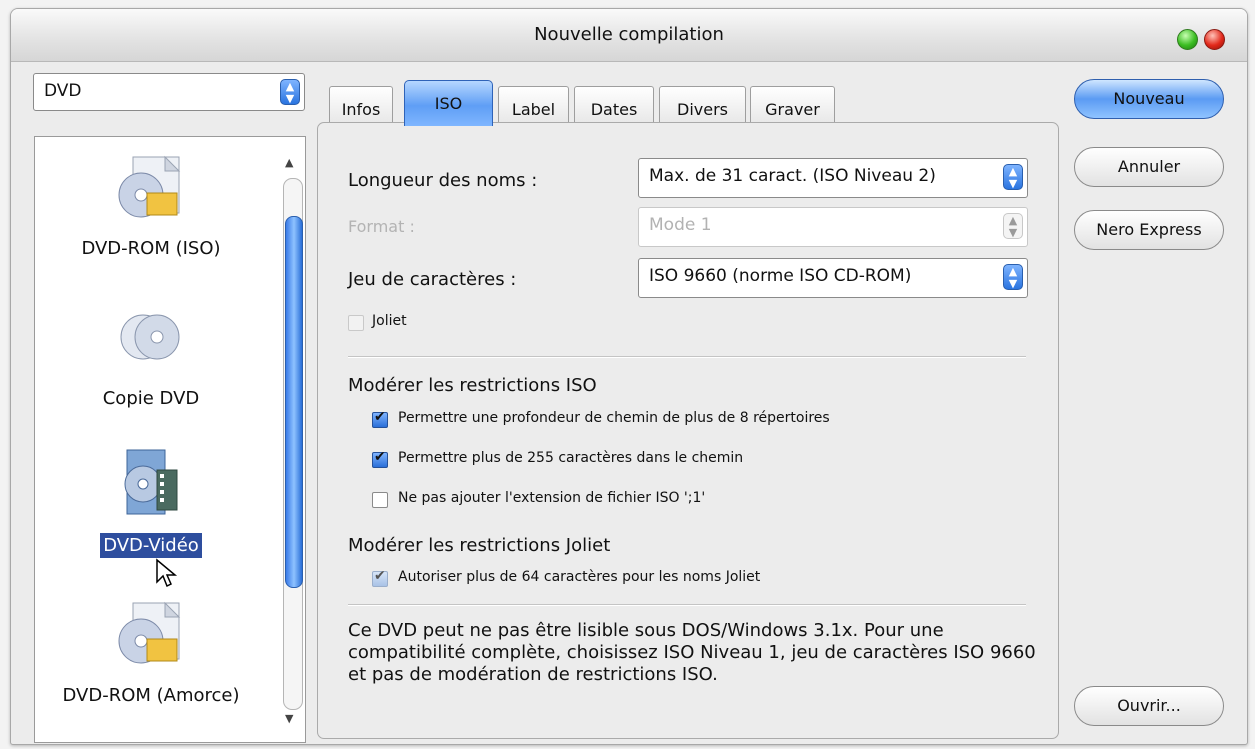  Describe the element at coordinates (443, 180) in the screenshot. I see `name-length-label: Longueur des noms :` at that location.